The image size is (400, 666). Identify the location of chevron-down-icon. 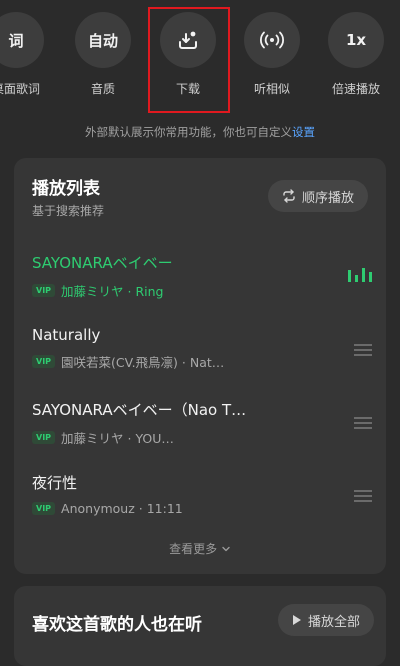
(226, 549).